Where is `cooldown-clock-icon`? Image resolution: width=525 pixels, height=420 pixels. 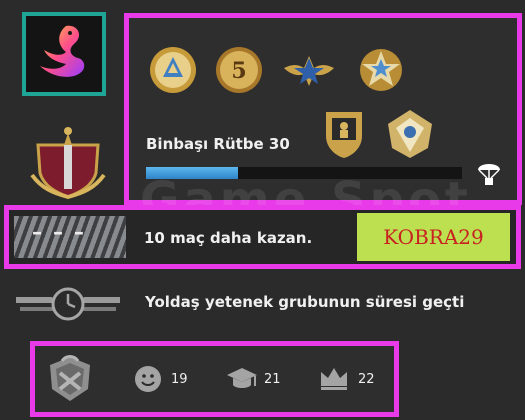
cooldown-clock-icon is located at coordinates (68, 304).